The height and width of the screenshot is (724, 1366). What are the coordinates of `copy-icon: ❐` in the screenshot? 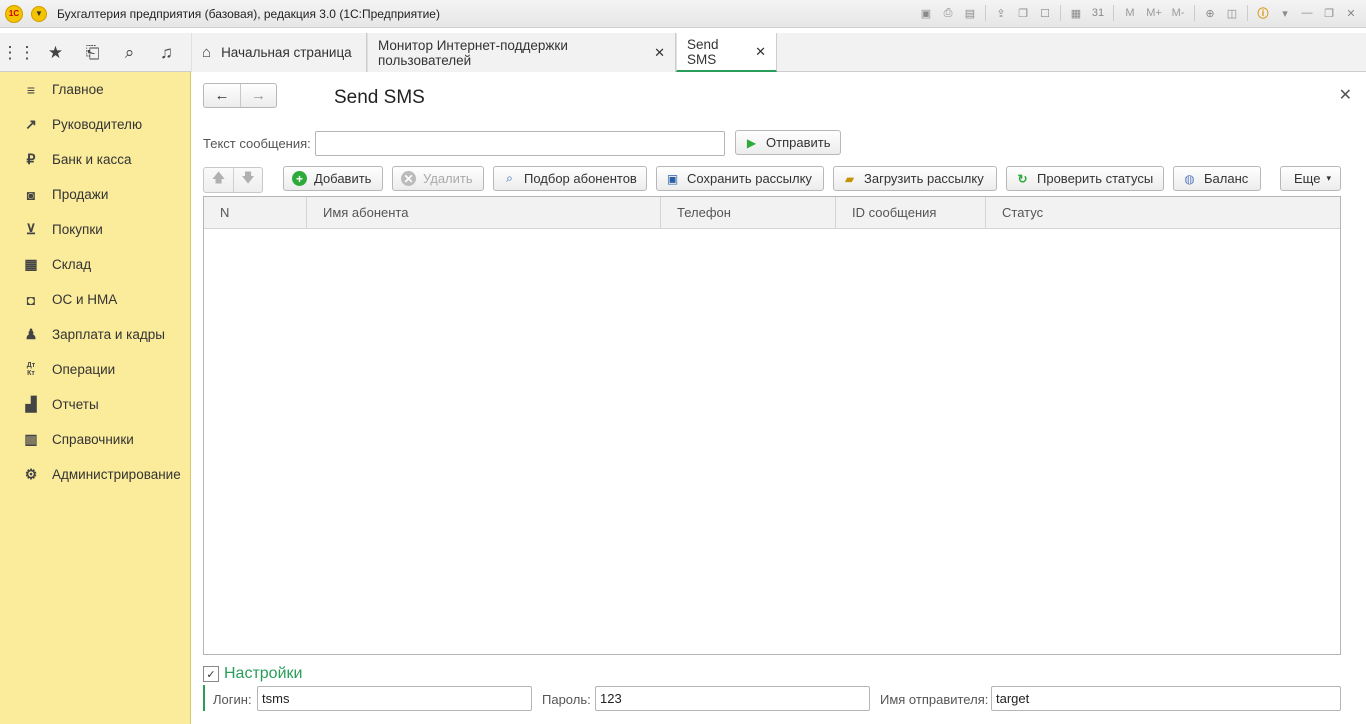 It's located at (1023, 13).